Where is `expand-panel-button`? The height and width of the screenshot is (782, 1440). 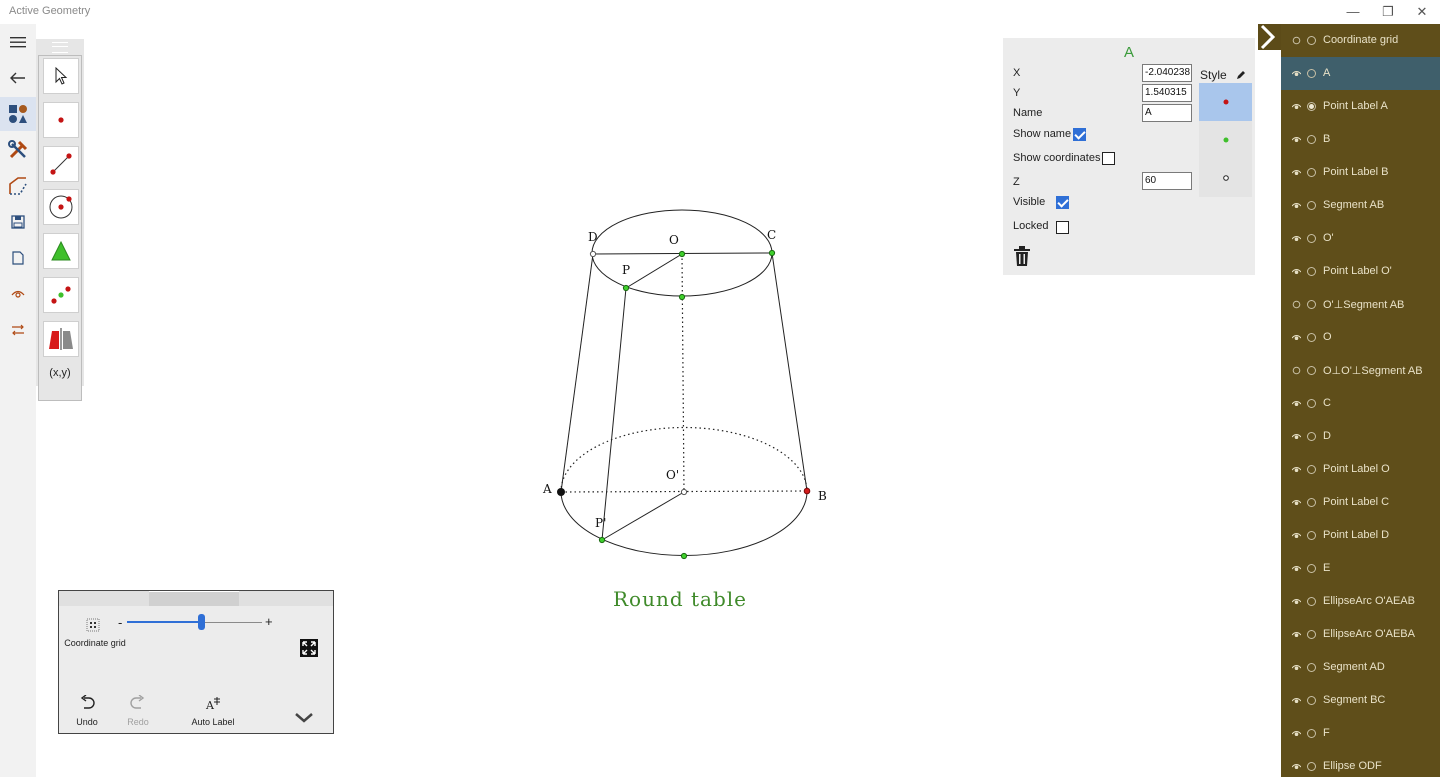 expand-panel-button is located at coordinates (304, 717).